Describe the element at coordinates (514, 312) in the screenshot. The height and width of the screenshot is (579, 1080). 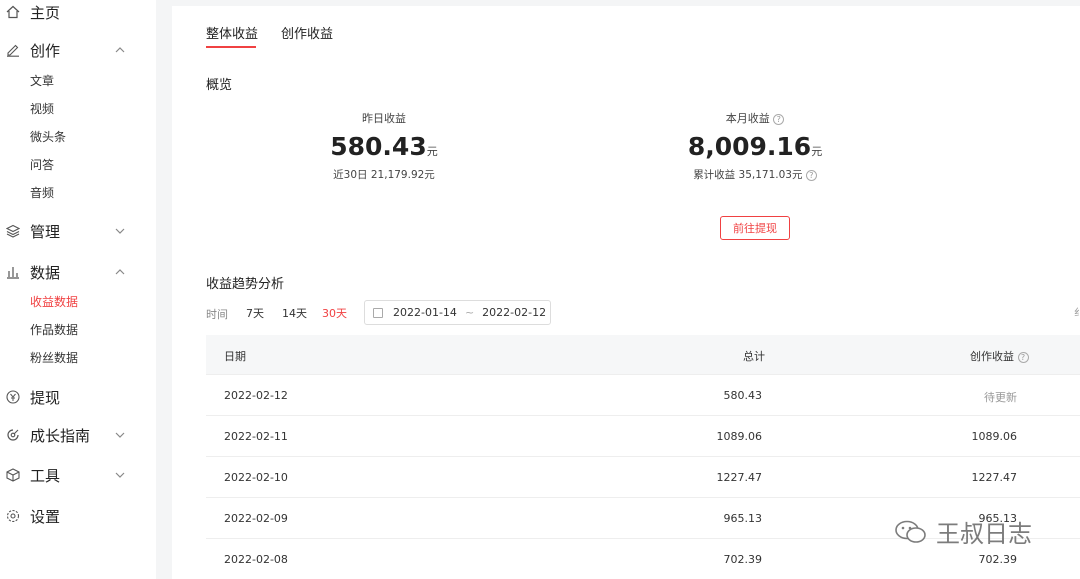
I see `date-end: 2022-02-12` at that location.